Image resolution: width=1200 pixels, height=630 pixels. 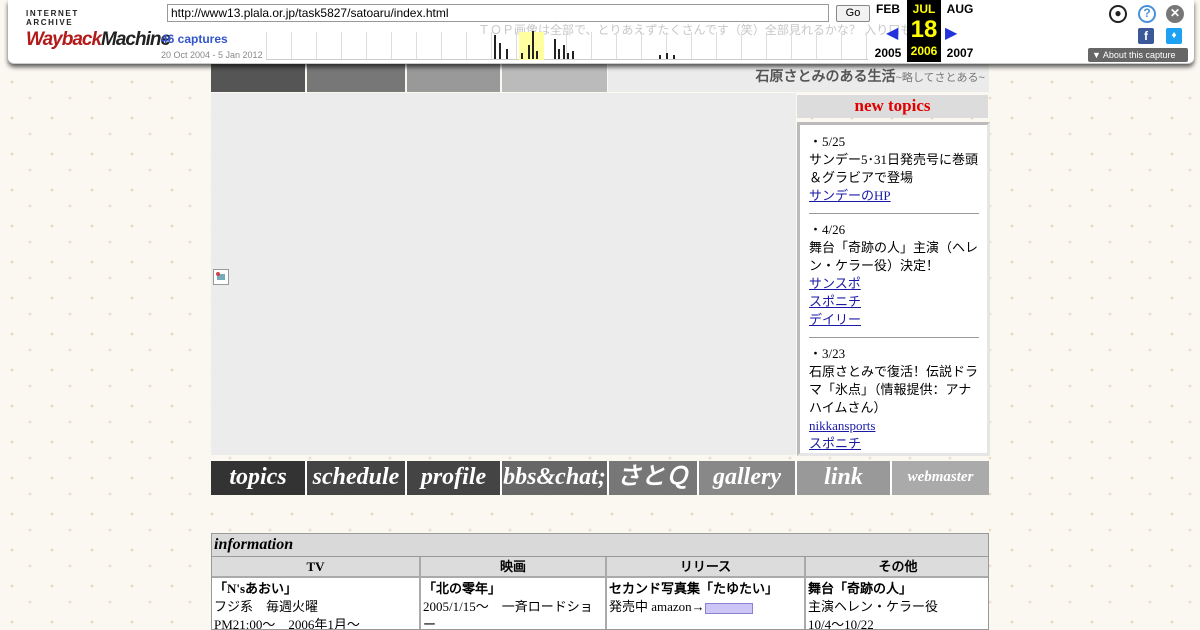 I want to click on info-column-tv: TV 「N'sあおい」 フジ系 毎週火曜 PM21:00～ 2006年1月～, so click(x=316, y=593).